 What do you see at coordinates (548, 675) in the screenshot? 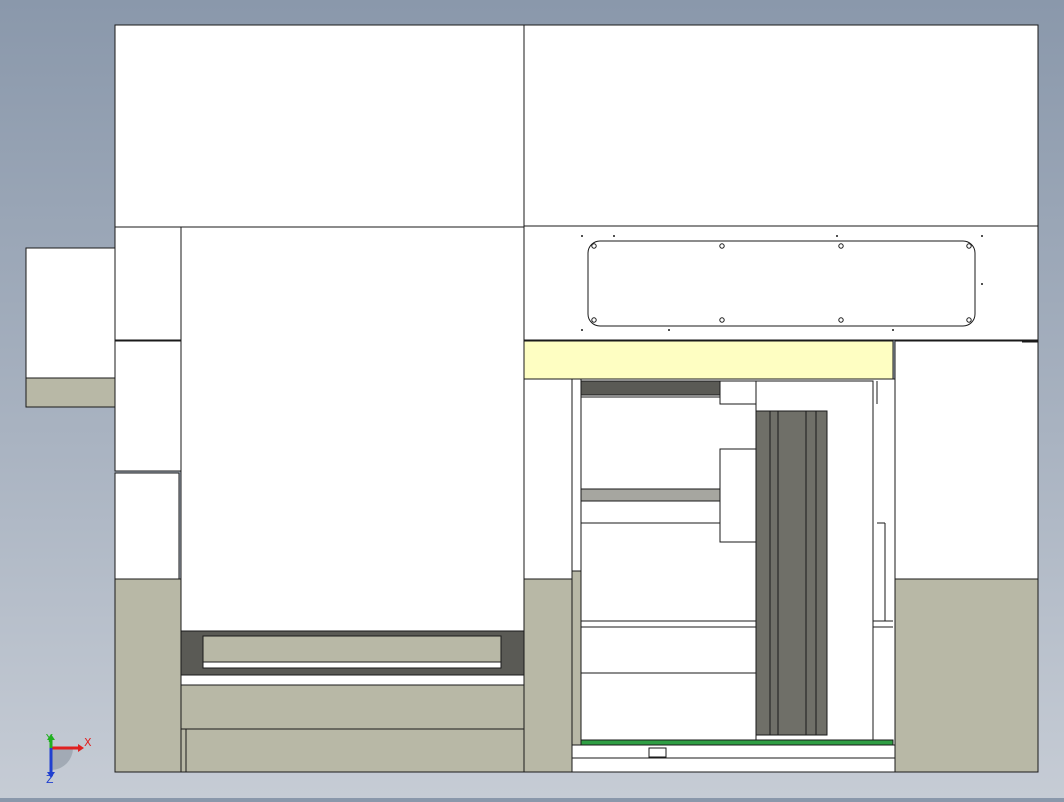
I see `mid-column-base` at bounding box center [548, 675].